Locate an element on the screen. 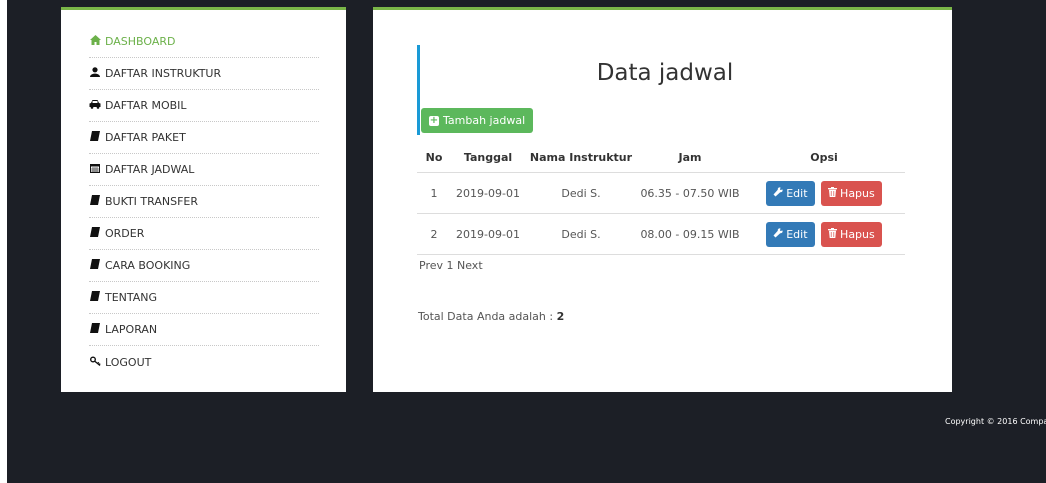  cell-no: 1 is located at coordinates (434, 193).